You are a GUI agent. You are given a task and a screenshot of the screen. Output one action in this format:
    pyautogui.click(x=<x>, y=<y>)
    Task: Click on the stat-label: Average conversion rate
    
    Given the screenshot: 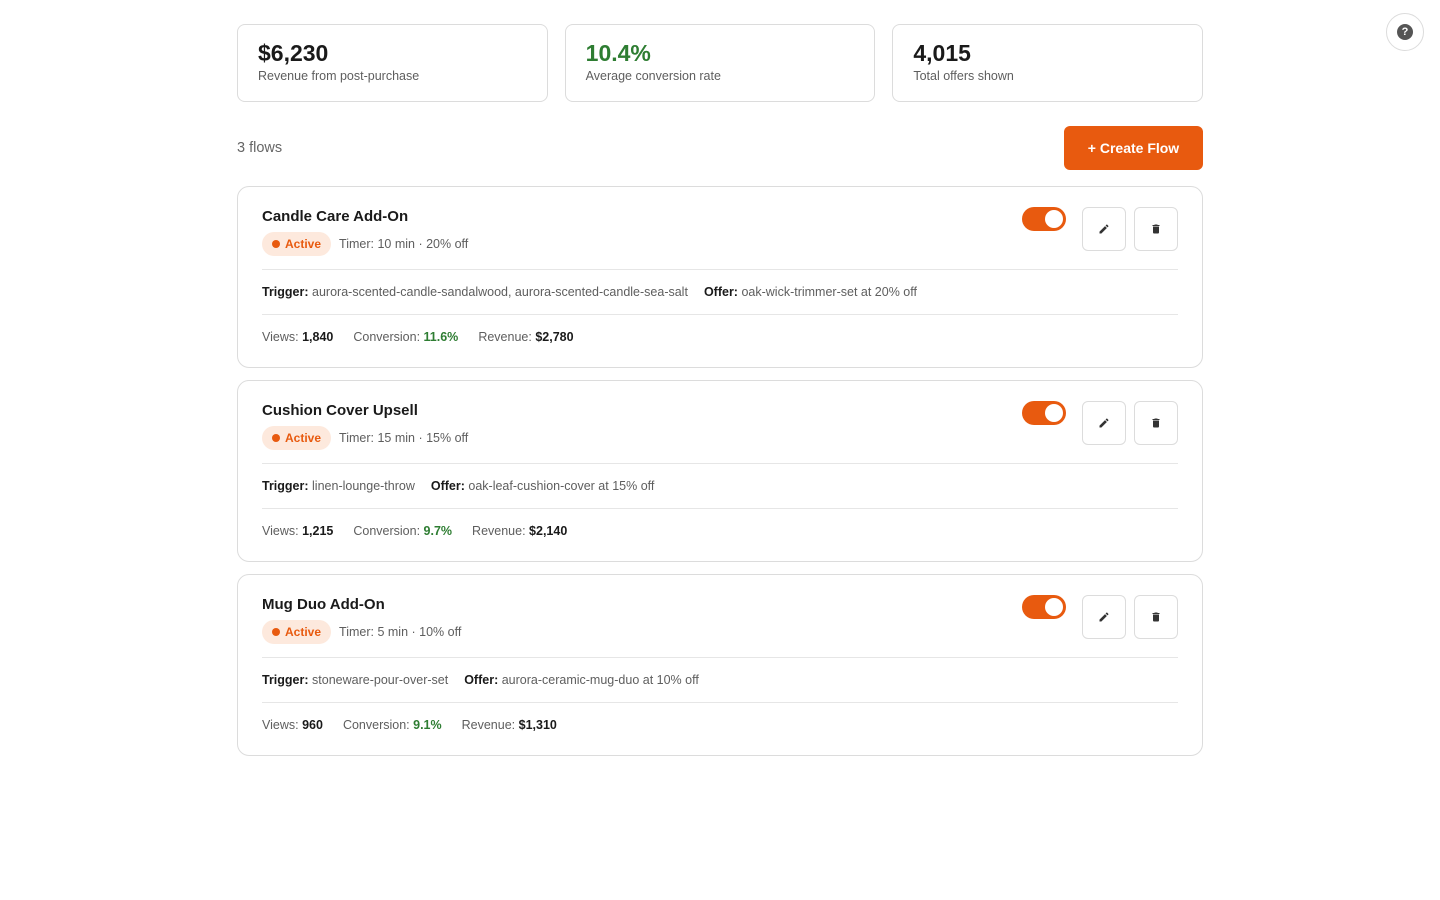 What is the action you would take?
    pyautogui.click(x=653, y=76)
    